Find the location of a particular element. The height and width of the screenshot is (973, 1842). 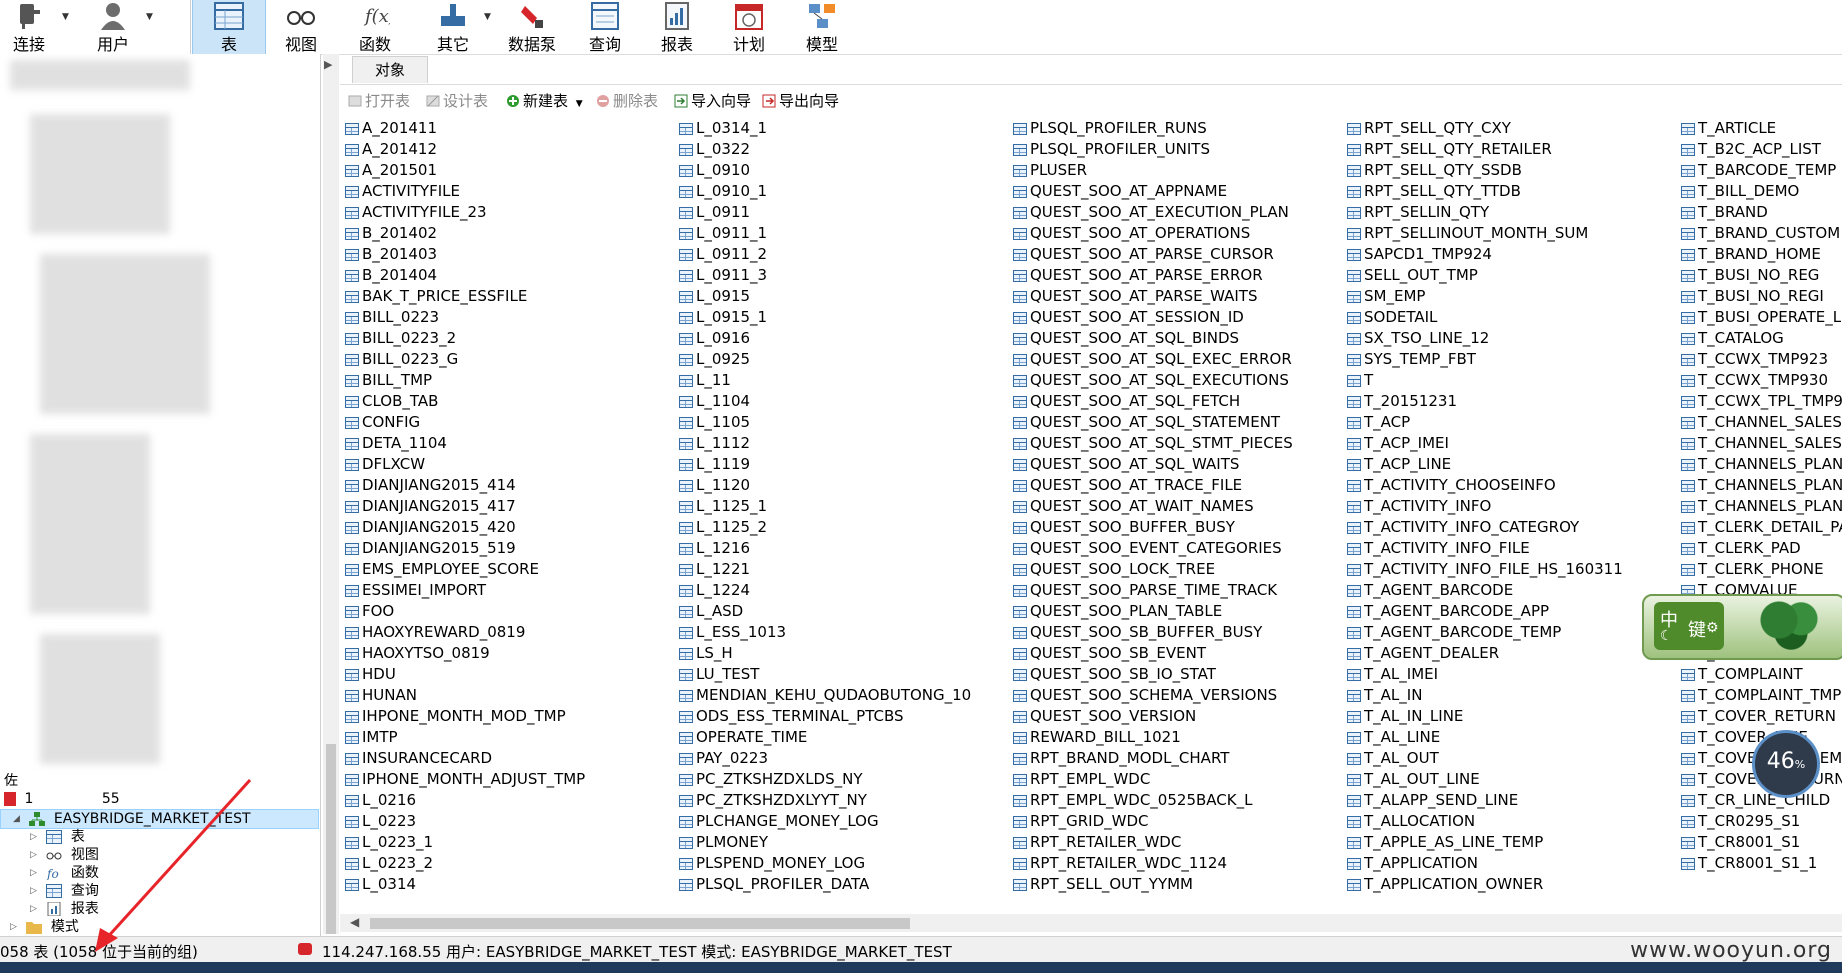

table-list-item: DIANJIANG2015_414 is located at coordinates (510, 485).